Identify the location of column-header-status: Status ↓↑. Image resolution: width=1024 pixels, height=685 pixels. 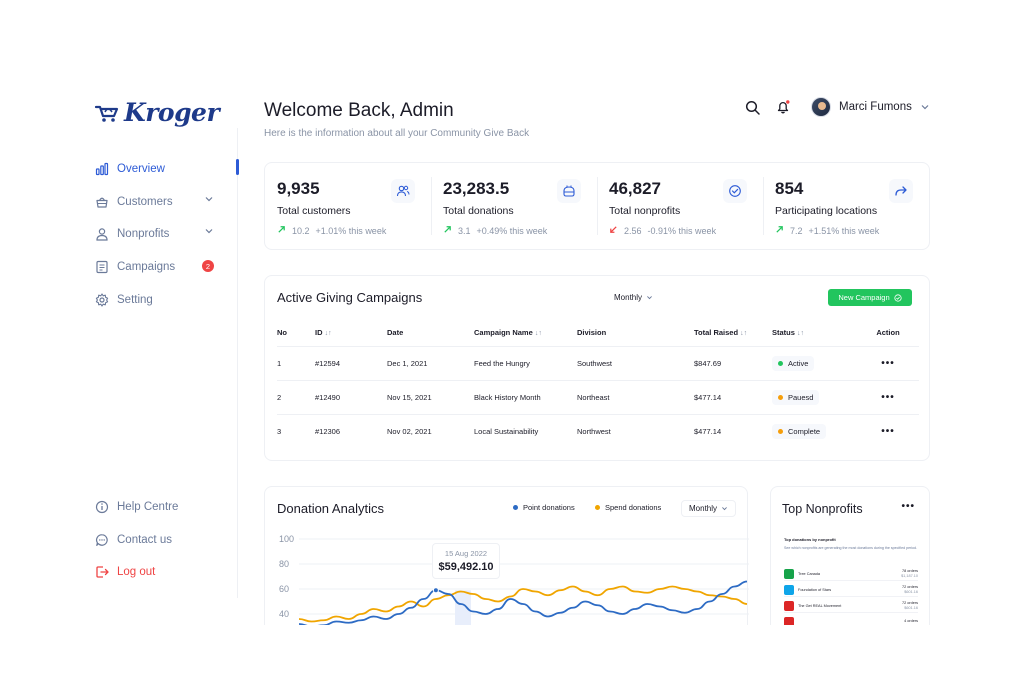
(814, 333).